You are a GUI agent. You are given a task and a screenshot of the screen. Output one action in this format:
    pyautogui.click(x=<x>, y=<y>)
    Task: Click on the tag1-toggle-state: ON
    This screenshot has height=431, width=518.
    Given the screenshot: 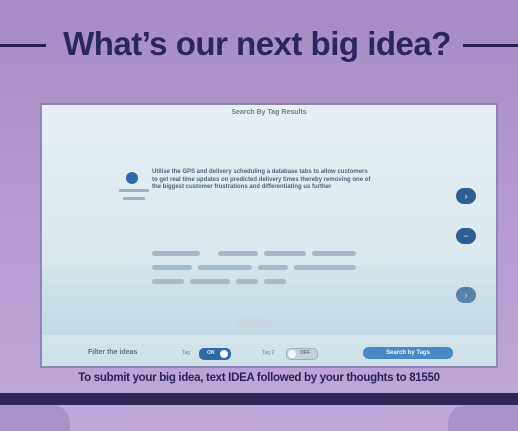 What is the action you would take?
    pyautogui.click(x=211, y=353)
    